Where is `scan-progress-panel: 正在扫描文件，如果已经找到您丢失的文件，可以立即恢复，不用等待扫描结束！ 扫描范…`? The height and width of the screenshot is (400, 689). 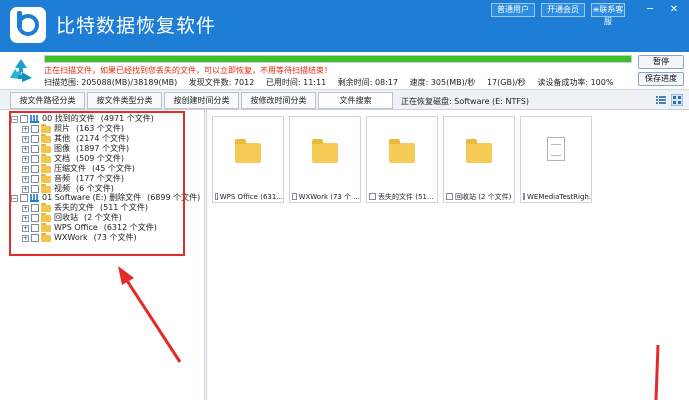 scan-progress-panel: 正在扫描文件，如果已经找到您丢失的文件，可以立即恢复，不用等待扫描结束！ 扫描范… is located at coordinates (344, 71).